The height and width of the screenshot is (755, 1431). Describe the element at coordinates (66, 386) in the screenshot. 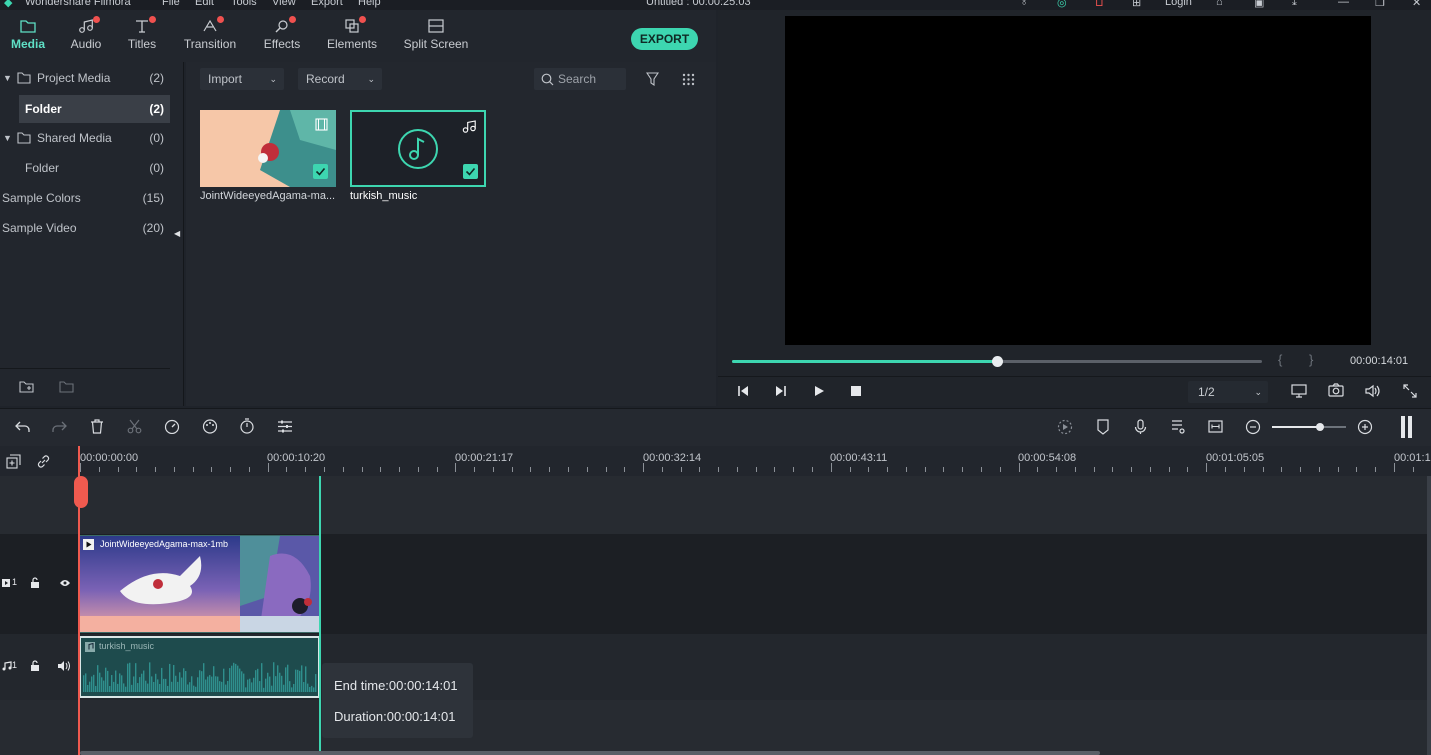

I see `folder-icon` at that location.